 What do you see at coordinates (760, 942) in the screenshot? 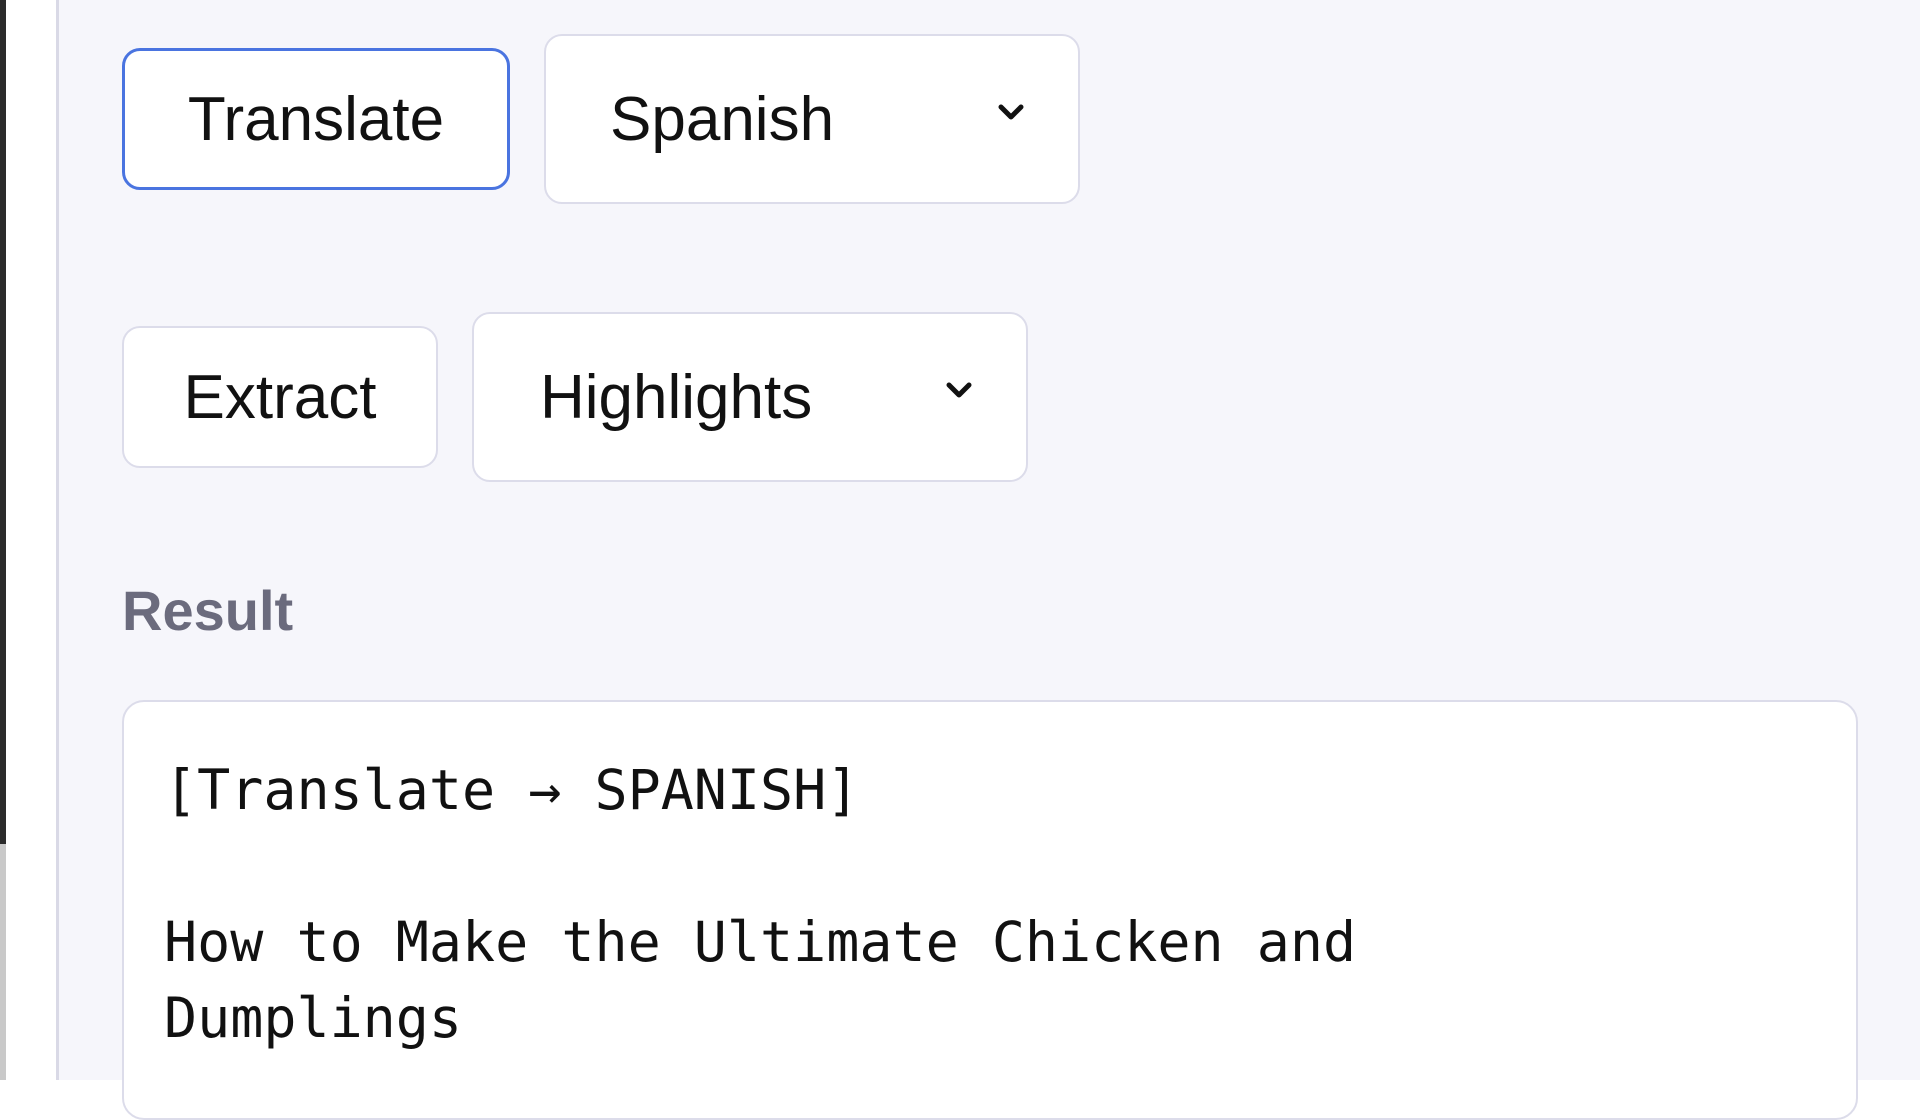
I see `result-title-line: How to Make the Ultimate Chicken and` at bounding box center [760, 942].